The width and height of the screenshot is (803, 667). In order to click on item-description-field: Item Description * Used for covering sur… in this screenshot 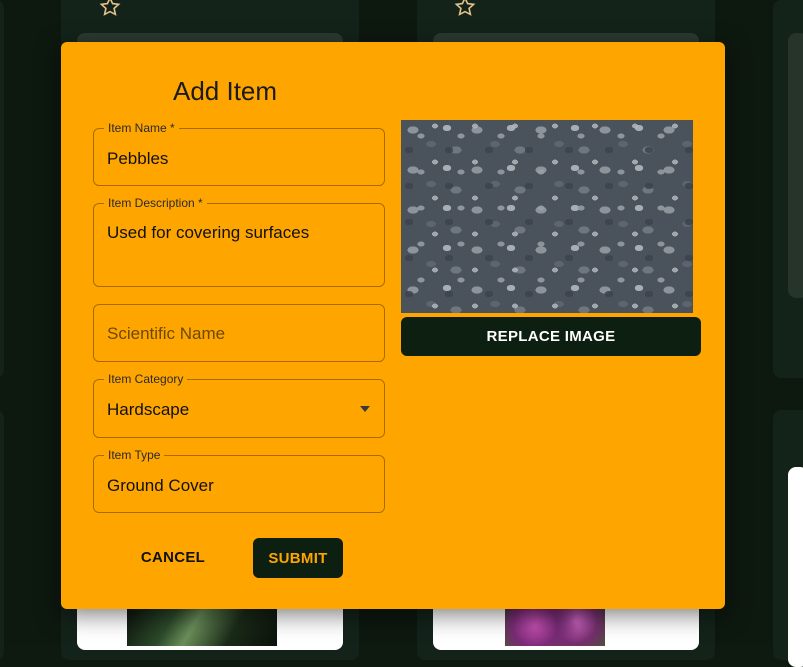, I will do `click(239, 241)`.